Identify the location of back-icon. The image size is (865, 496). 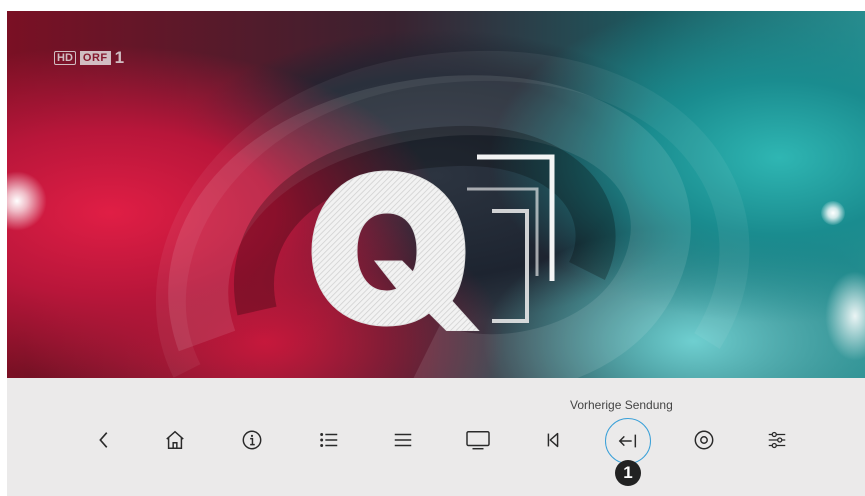
(103, 440).